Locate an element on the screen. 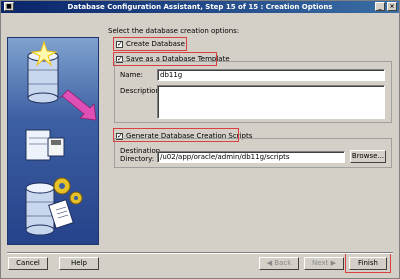 The image size is (400, 279). template-name-input: db11g is located at coordinates (271, 75).